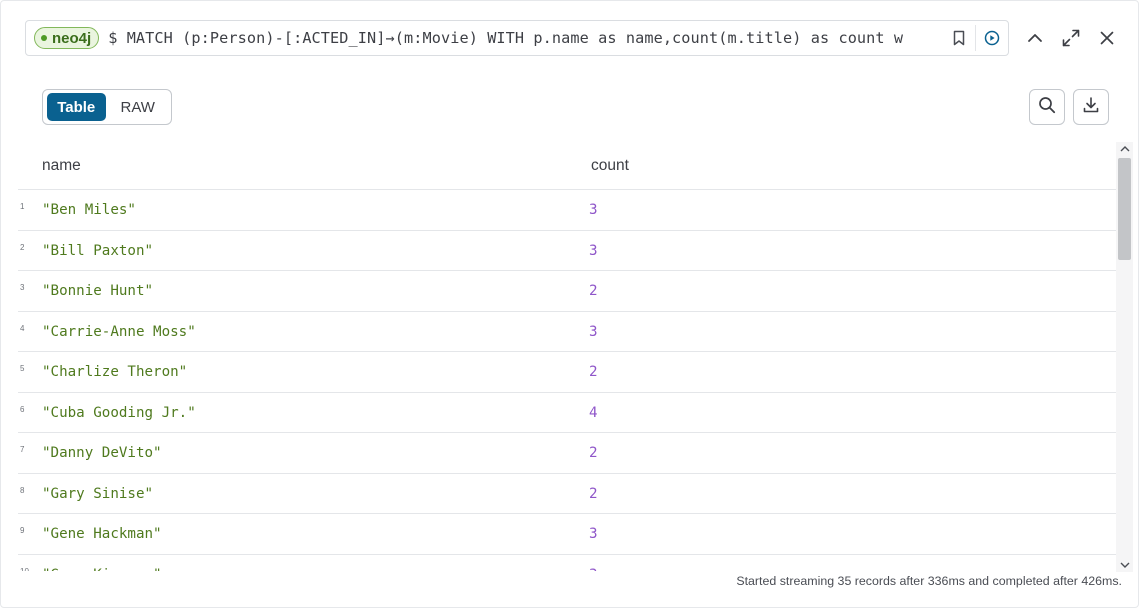  What do you see at coordinates (567, 372) in the screenshot?
I see `table-row: 5 "Charlize Theron" 2` at bounding box center [567, 372].